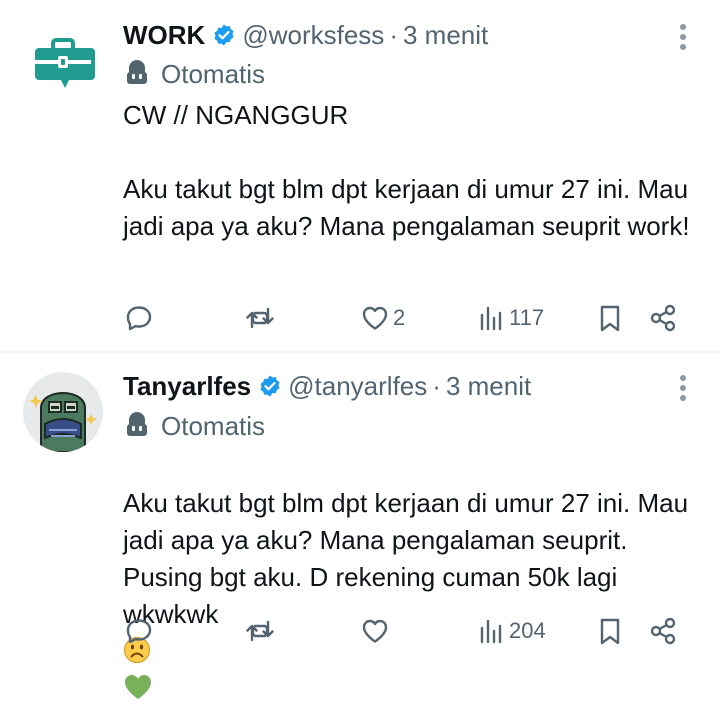  I want to click on like-count: 2, so click(399, 317).